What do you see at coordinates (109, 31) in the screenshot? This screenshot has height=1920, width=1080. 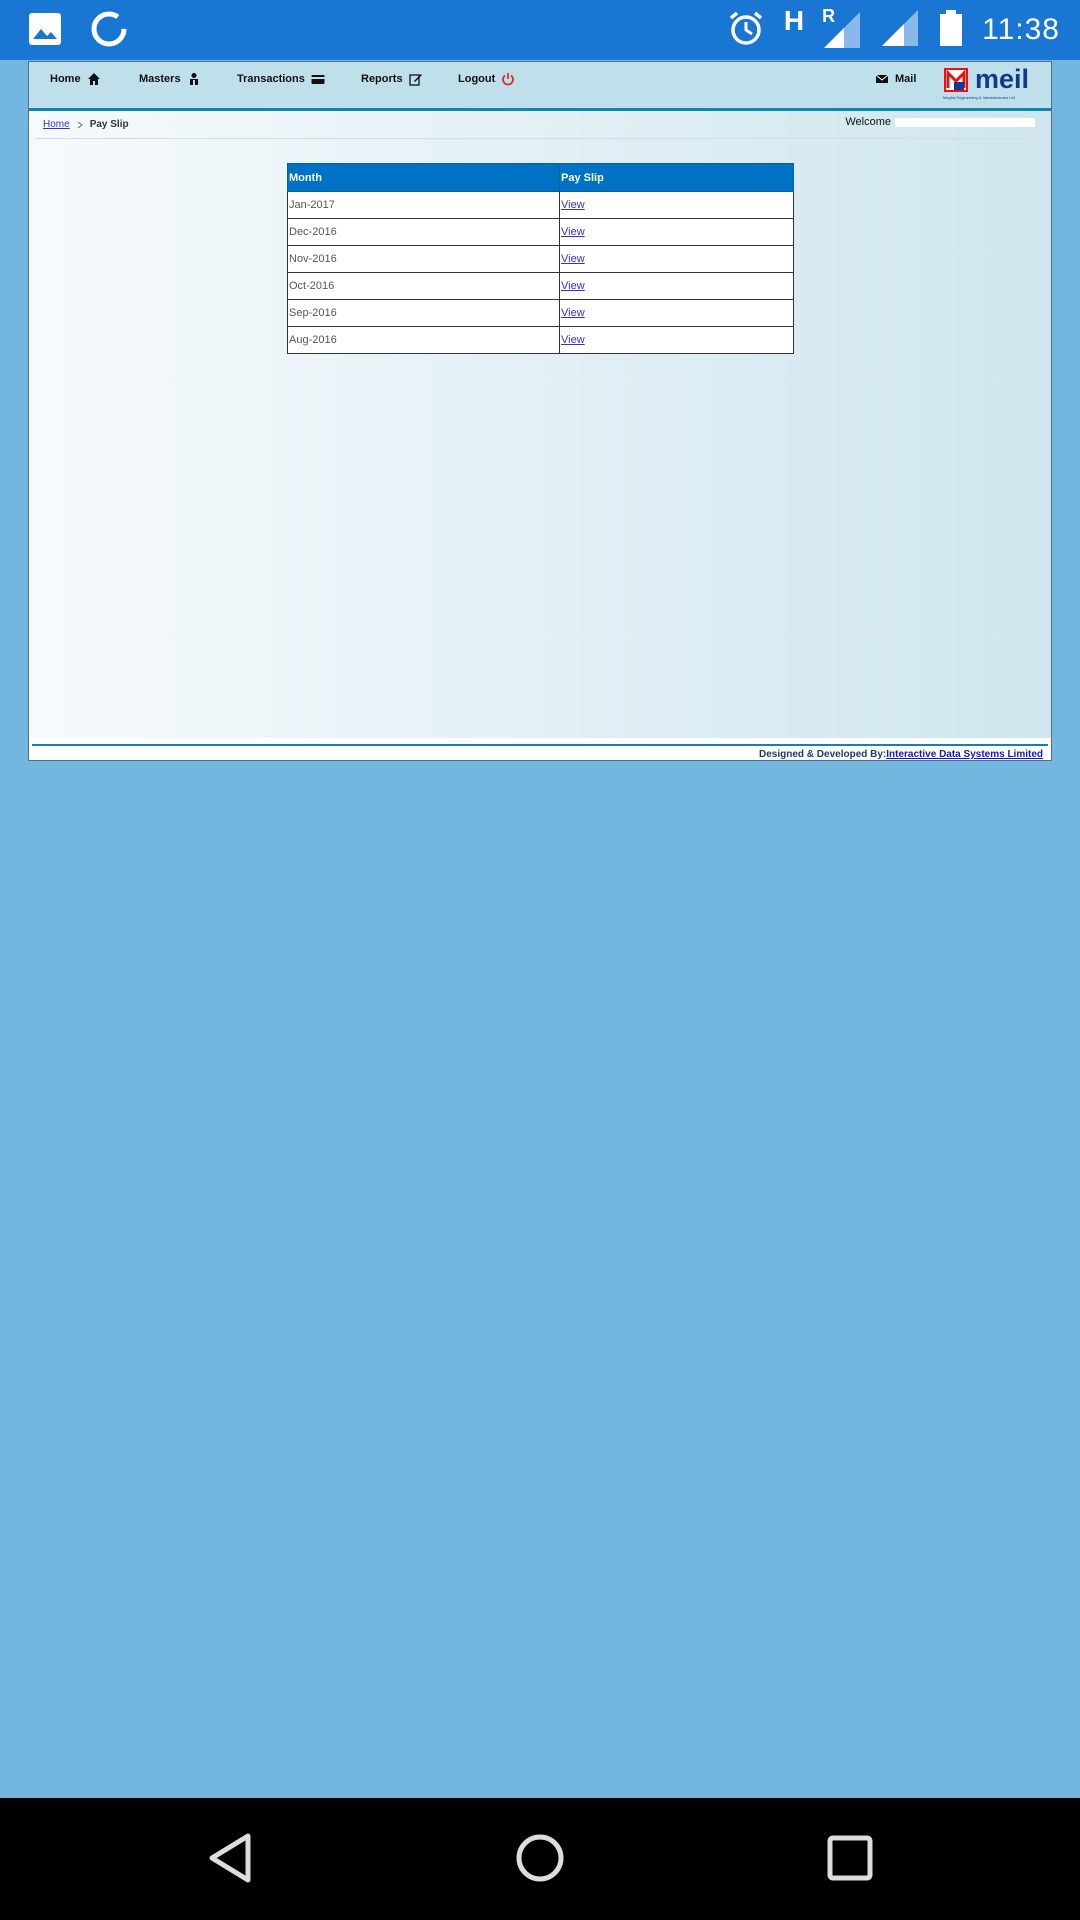 I see `sync-notification-icon` at bounding box center [109, 31].